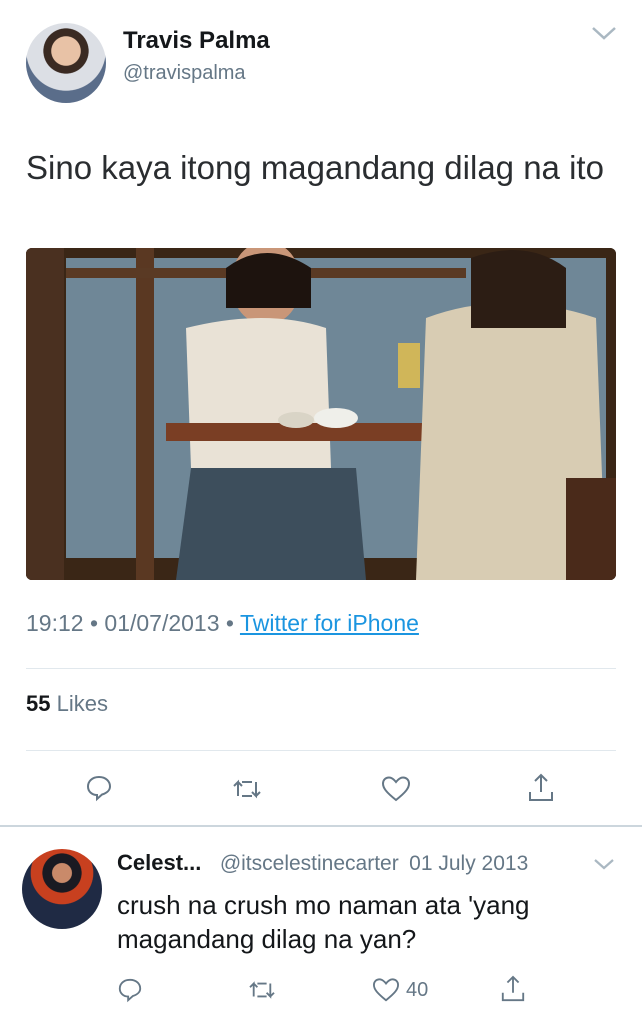  What do you see at coordinates (309, 863) in the screenshot?
I see `reply-author-handle: @itscelestinecarter` at bounding box center [309, 863].